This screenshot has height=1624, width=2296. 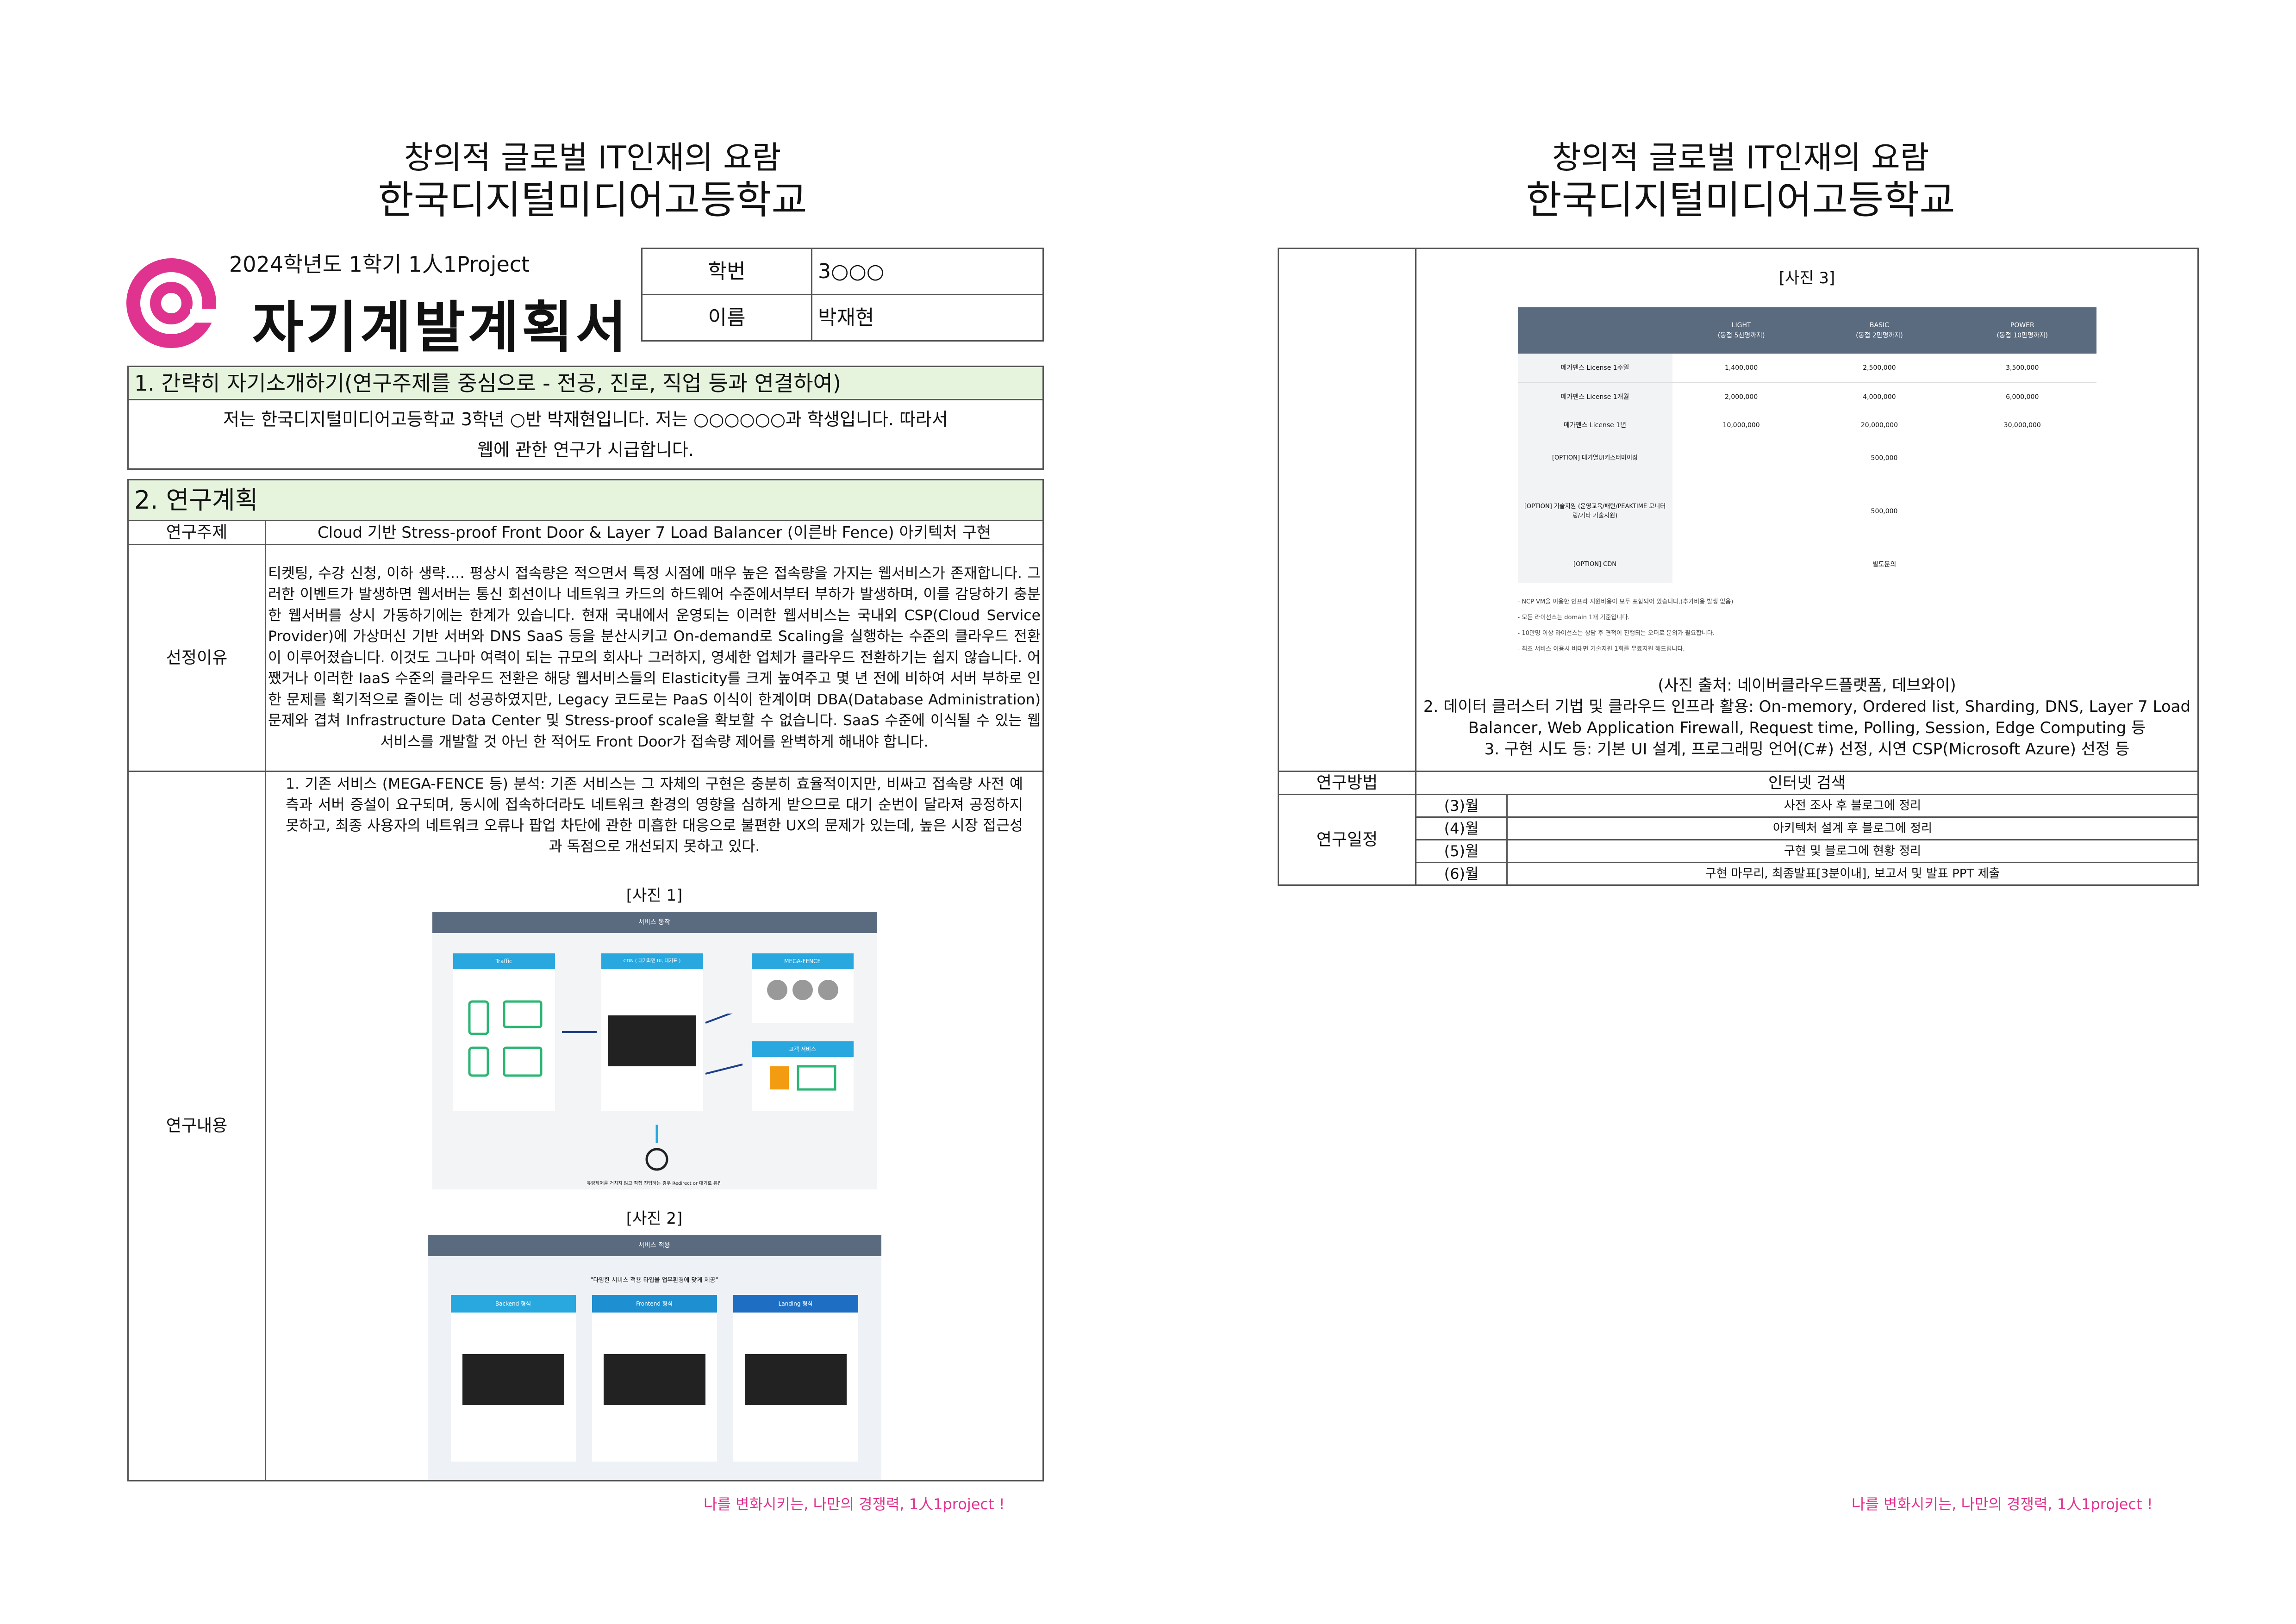 I want to click on fig2-col-backend: Backend 형식, so click(x=513, y=1378).